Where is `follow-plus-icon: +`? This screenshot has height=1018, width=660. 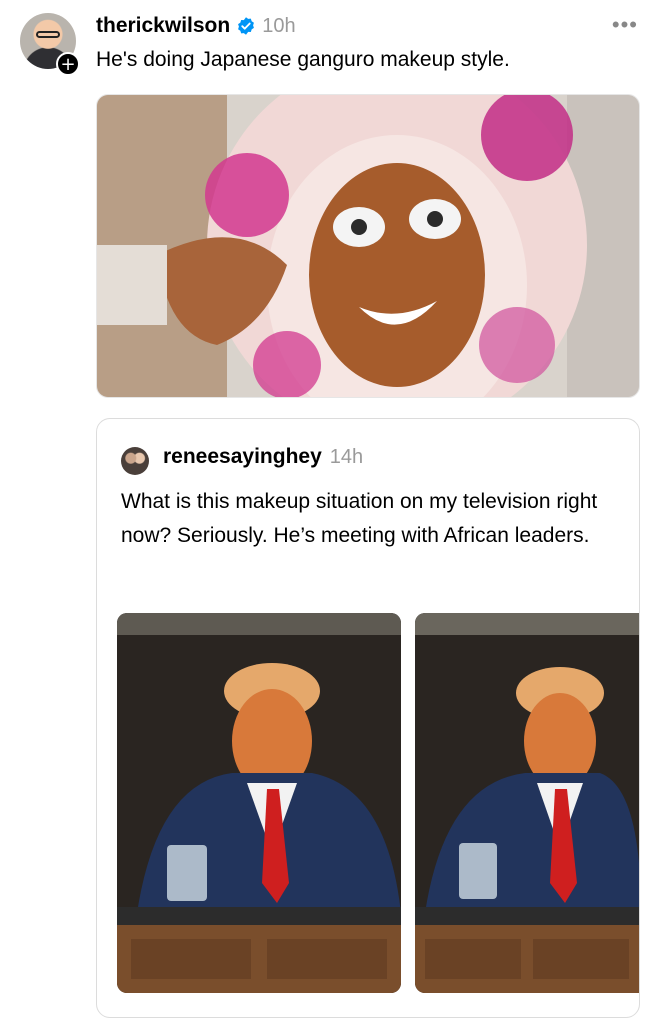
follow-plus-icon: + is located at coordinates (68, 64).